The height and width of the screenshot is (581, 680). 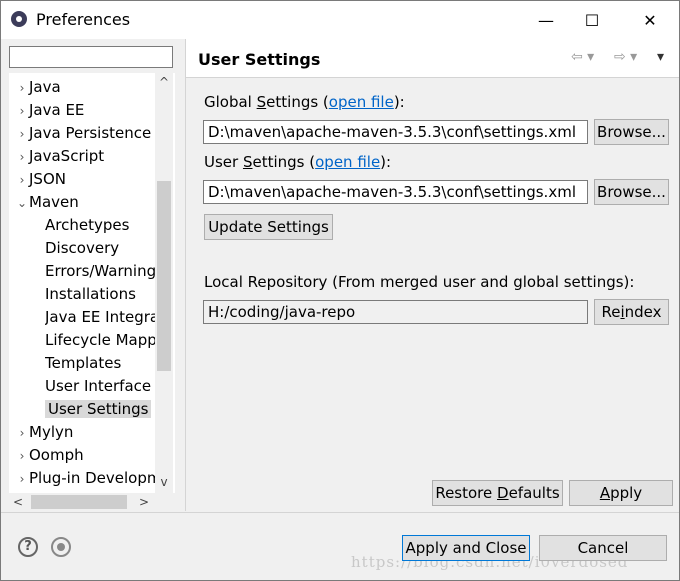 What do you see at coordinates (85, 87) in the screenshot?
I see `tree-item-java: › Java` at bounding box center [85, 87].